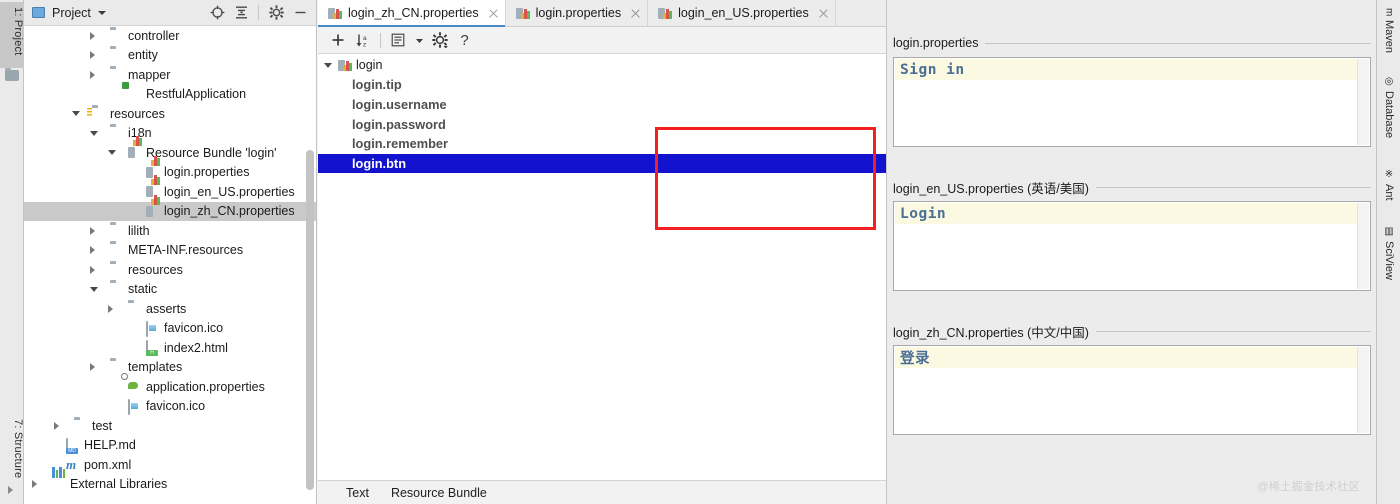 The width and height of the screenshot is (1400, 504). Describe the element at coordinates (362, 40) in the screenshot. I see `sort-alphabetically-button: a z` at that location.